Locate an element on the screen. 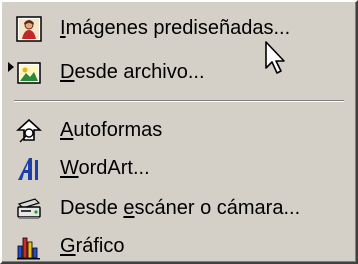 The width and height of the screenshot is (358, 264). menu-item-autoshapes: Autoformas is located at coordinates (180, 130).